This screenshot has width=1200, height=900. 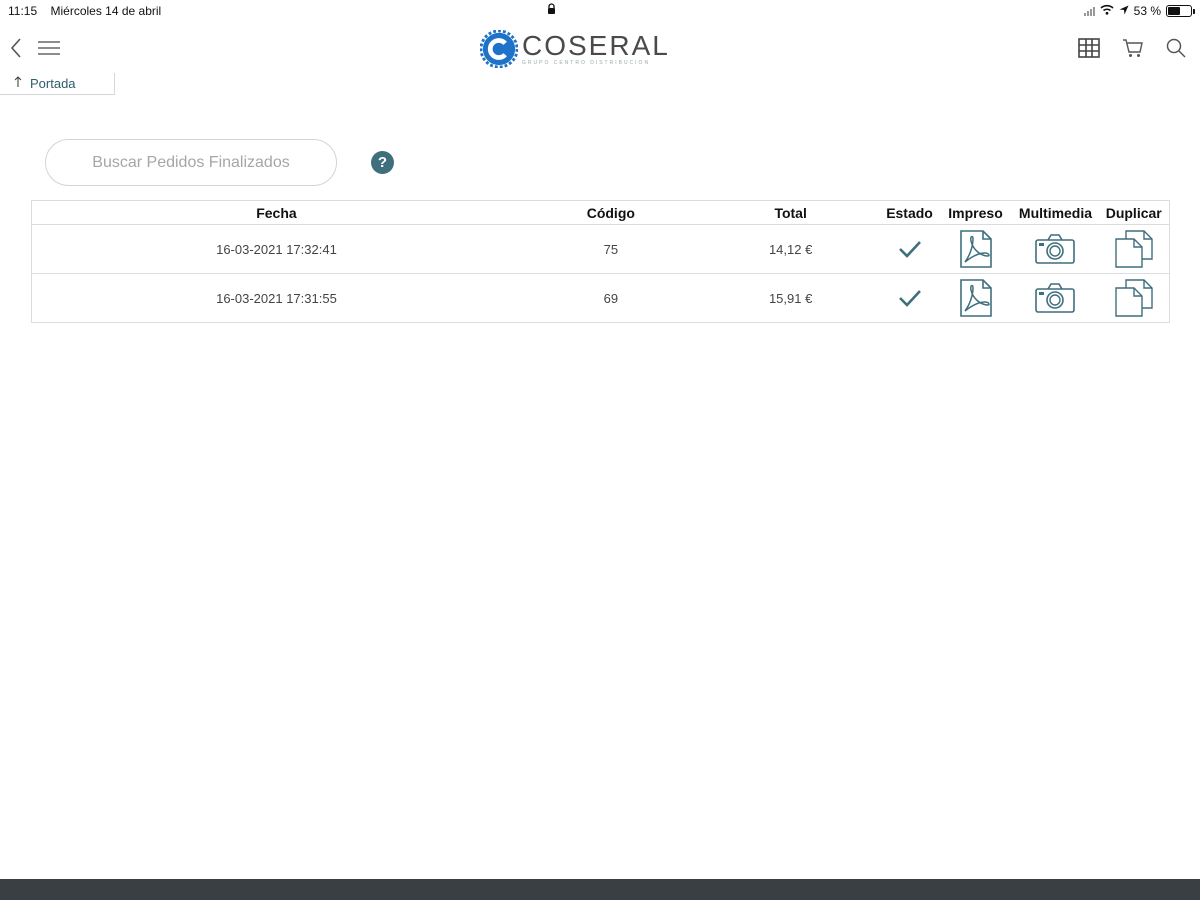 I want to click on logo: COSERAL GRUPO CENTRO DISTRIBUCION, so click(x=575, y=49).